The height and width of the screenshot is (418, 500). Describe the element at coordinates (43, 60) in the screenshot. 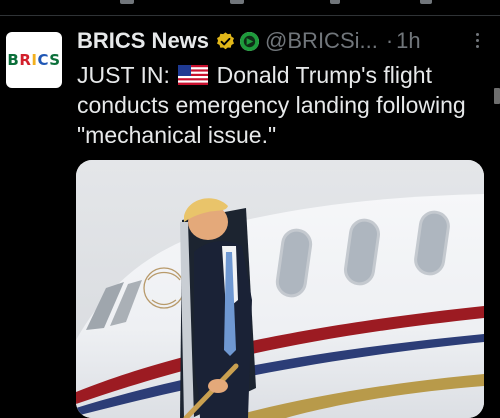

I see `avatar-letter: C` at that location.